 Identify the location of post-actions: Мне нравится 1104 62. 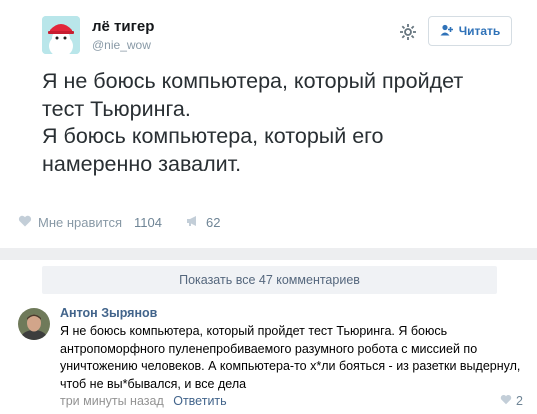
(119, 222).